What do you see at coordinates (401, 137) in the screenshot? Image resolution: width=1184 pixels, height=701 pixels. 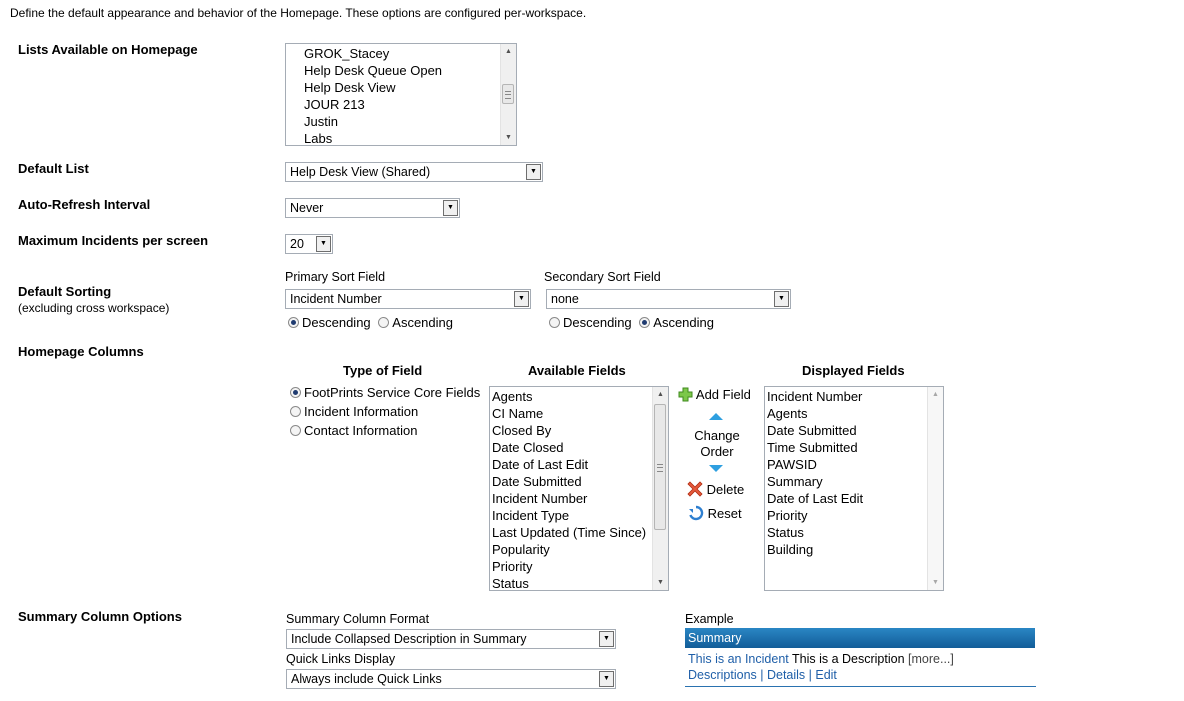 I see `list-item: Labs` at bounding box center [401, 137].